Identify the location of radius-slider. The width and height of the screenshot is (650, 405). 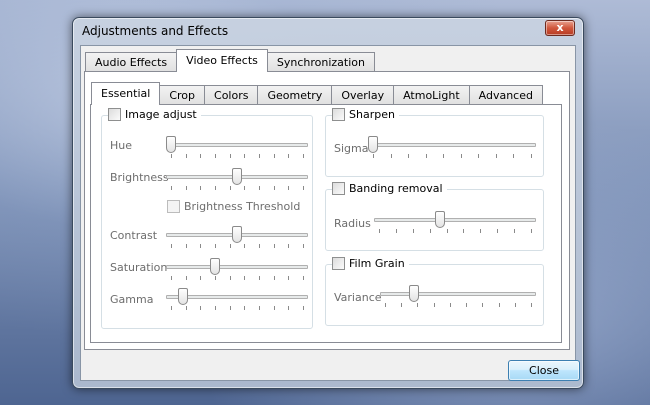
(455, 224).